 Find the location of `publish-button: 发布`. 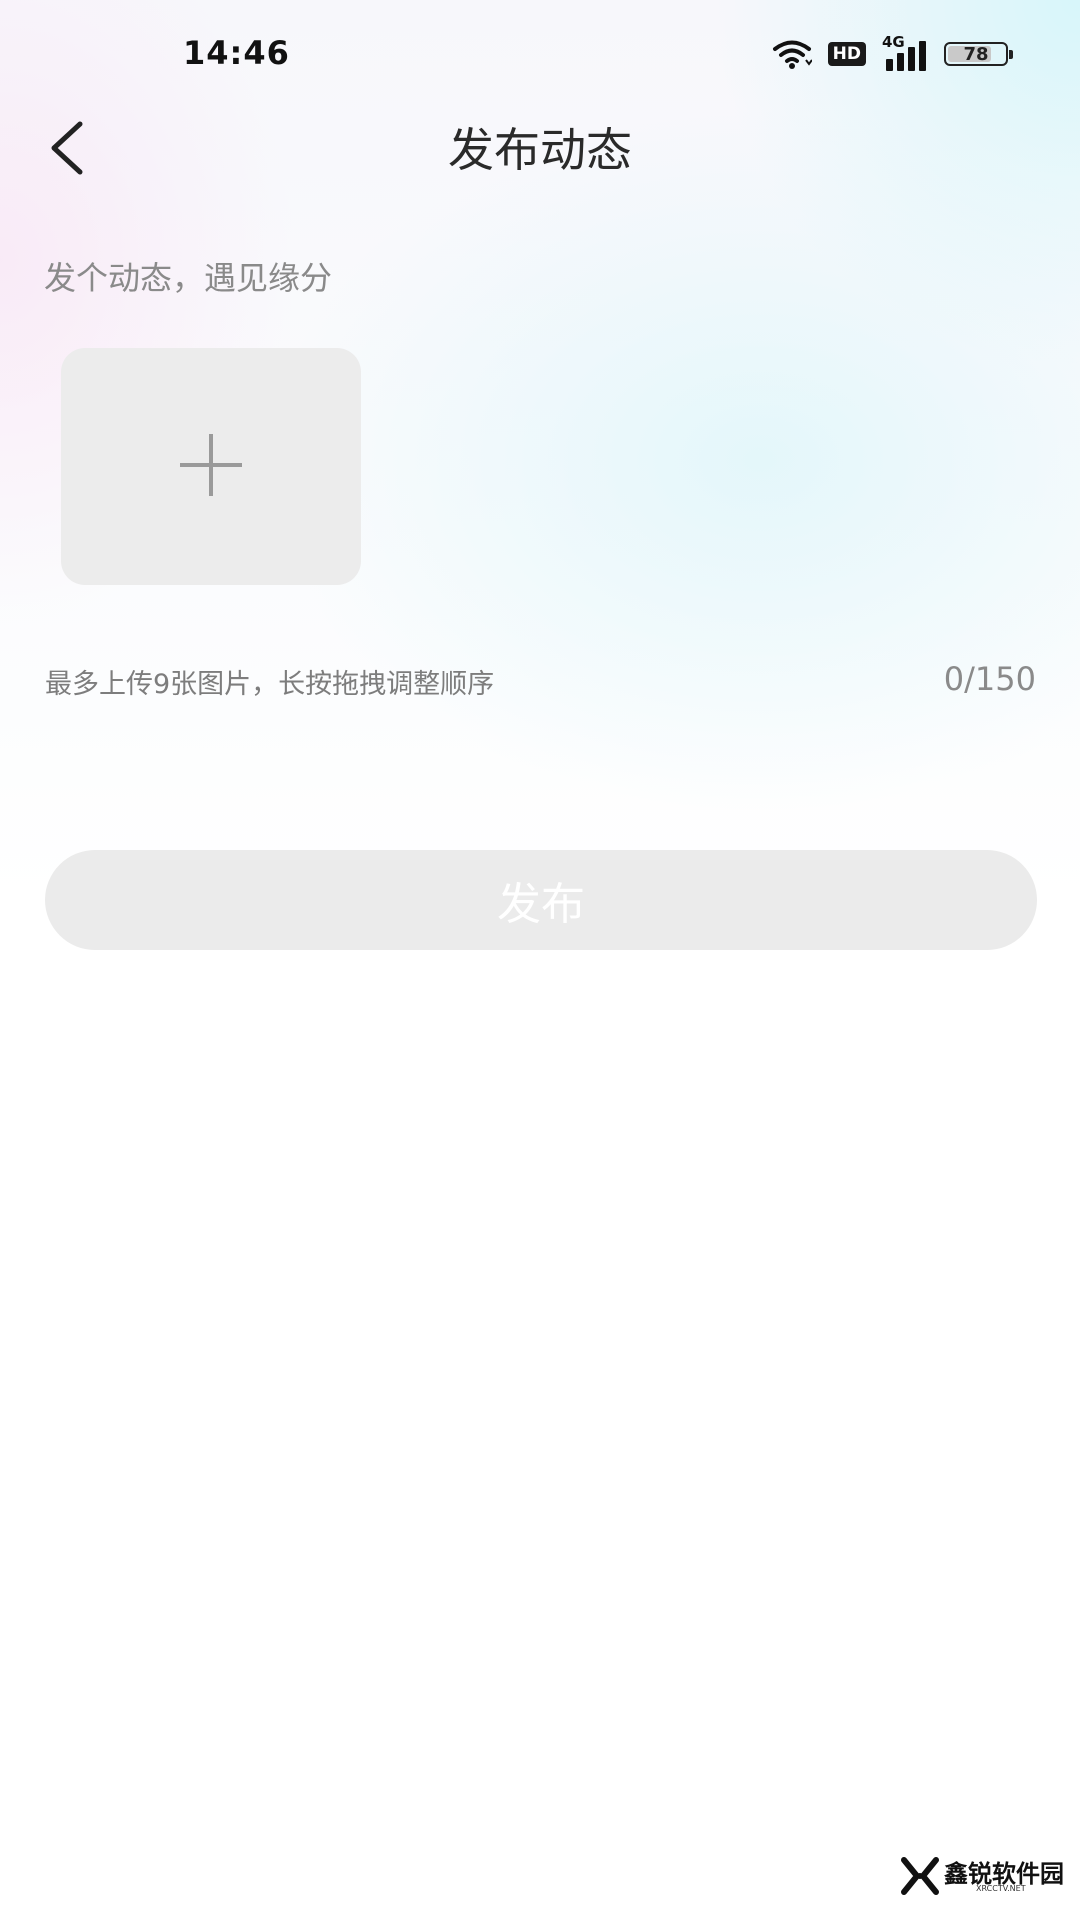

publish-button: 发布 is located at coordinates (541, 900).